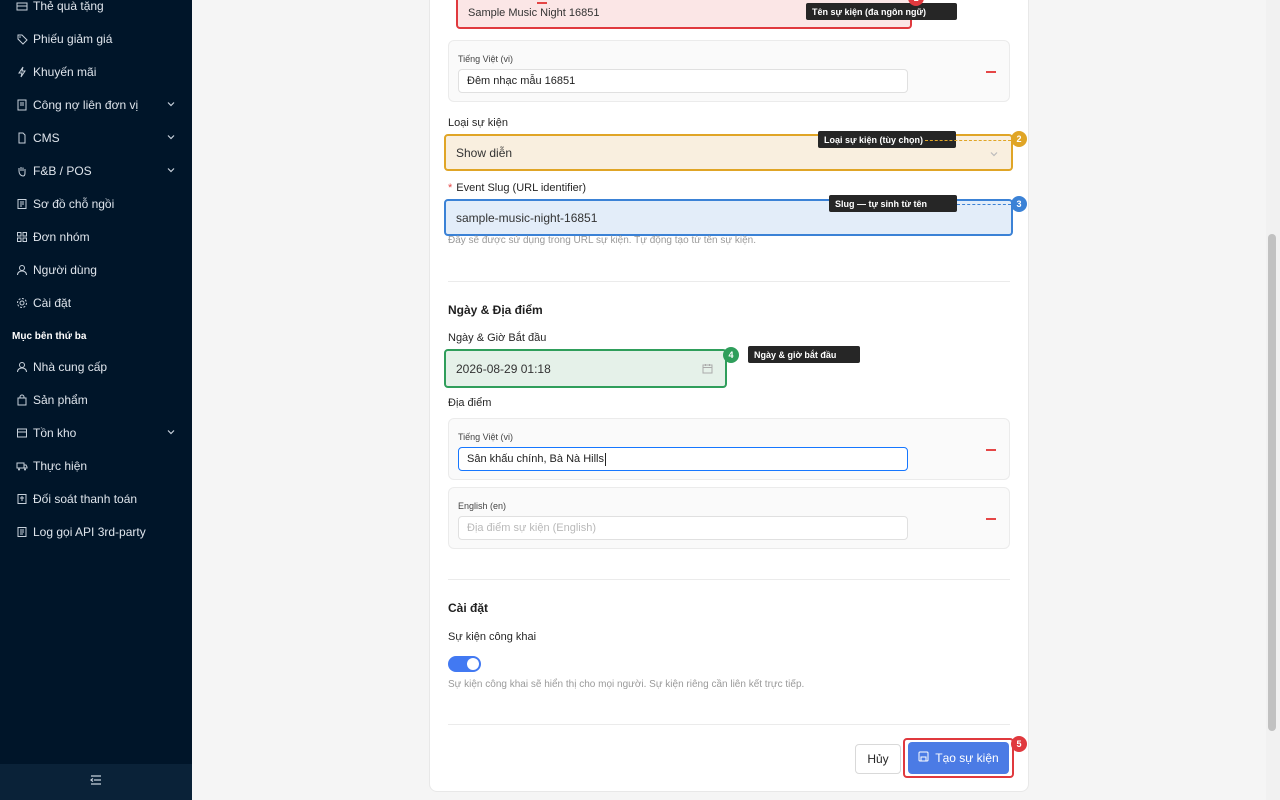 The width and height of the screenshot is (1280, 800). Describe the element at coordinates (470, 403) in the screenshot. I see `venue-label: Địa điểm` at that location.